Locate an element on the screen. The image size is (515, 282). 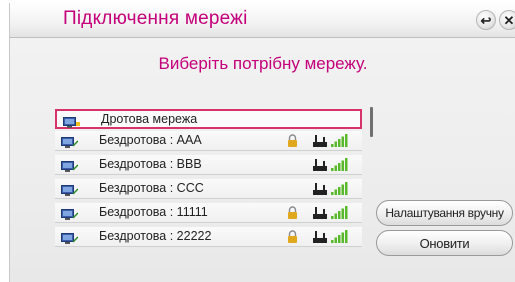
network-row-wireless: Бездротова : 11111 is located at coordinates (208, 213).